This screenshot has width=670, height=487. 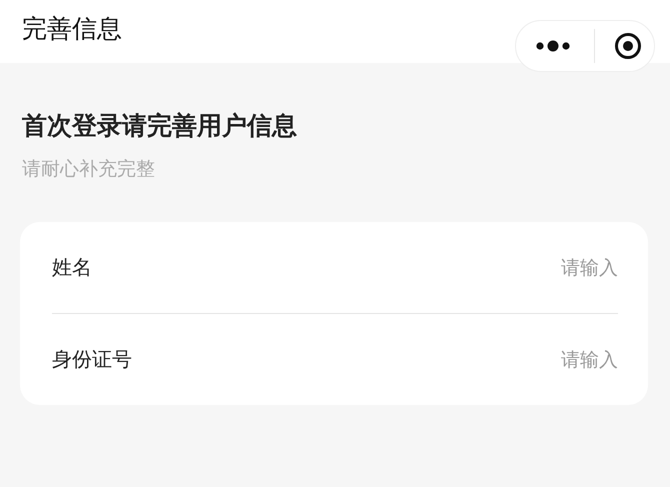 I want to click on page-title: 完善信息, so click(x=72, y=29).